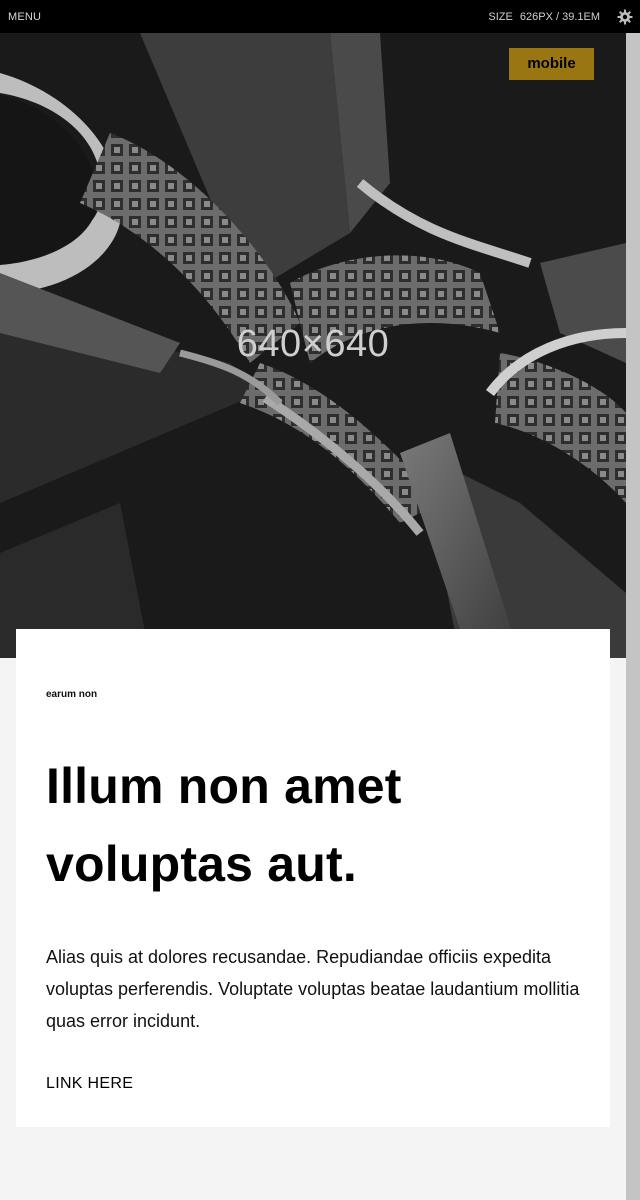 This screenshot has width=640, height=1200. I want to click on gear-icon, so click(625, 17).